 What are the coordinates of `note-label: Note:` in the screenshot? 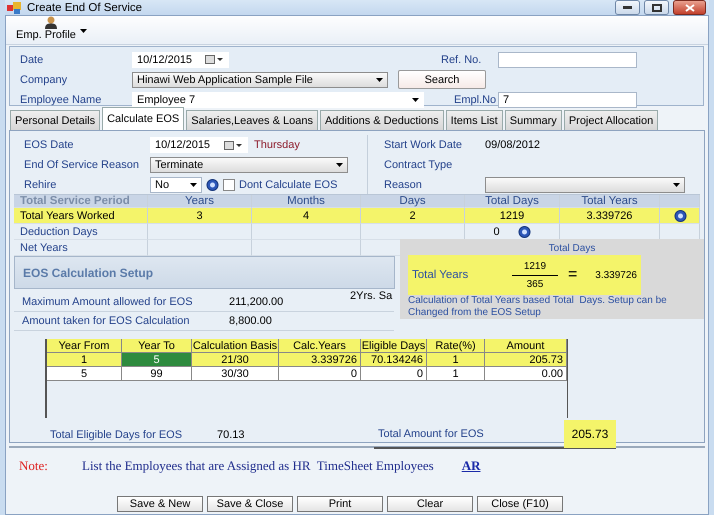 It's located at (34, 466).